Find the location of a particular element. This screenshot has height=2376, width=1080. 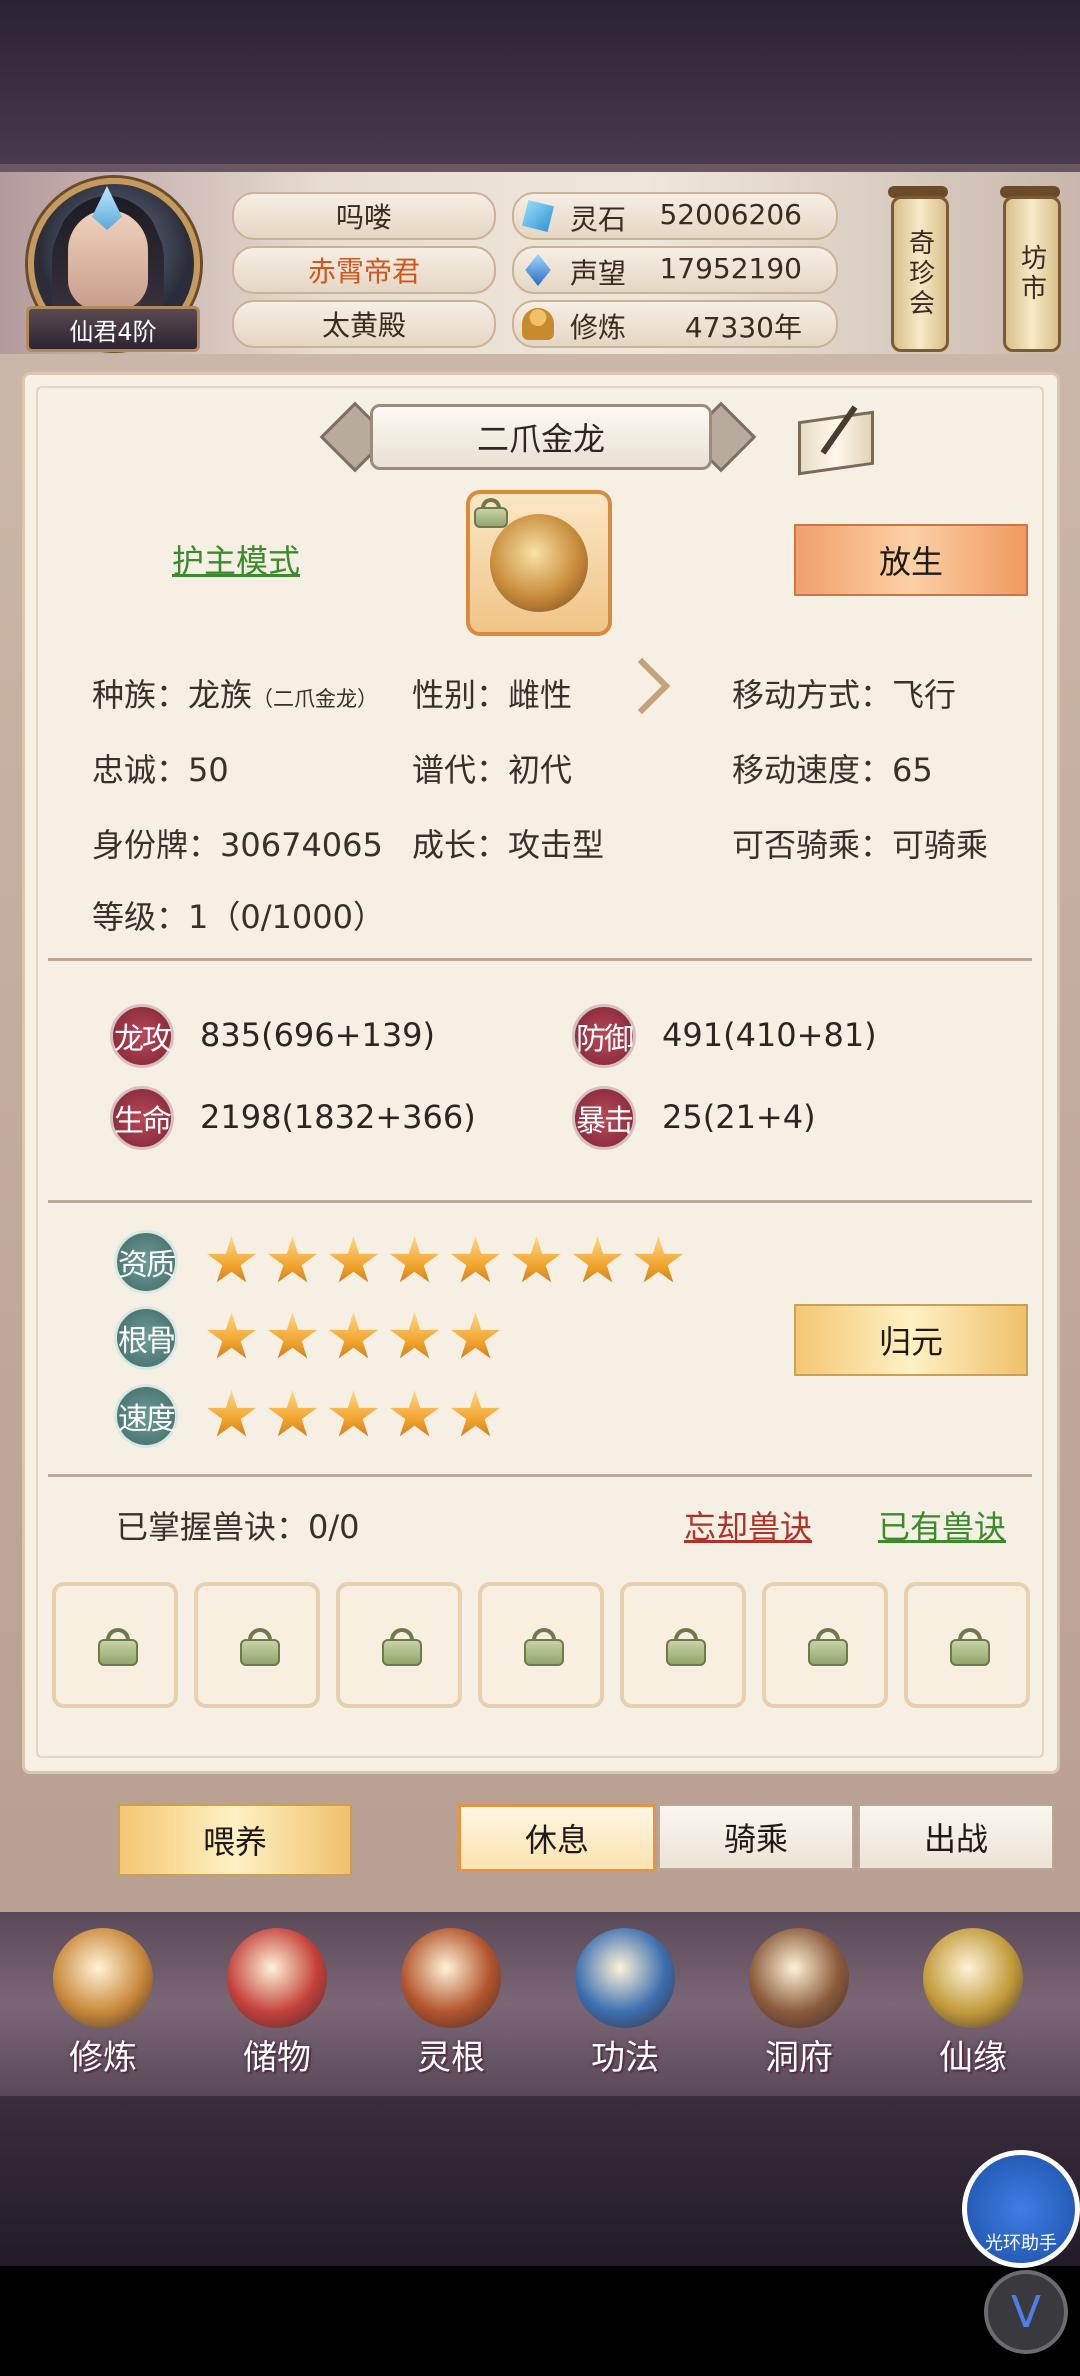

nav-label: 洞府 is located at coordinates (799, 2058).